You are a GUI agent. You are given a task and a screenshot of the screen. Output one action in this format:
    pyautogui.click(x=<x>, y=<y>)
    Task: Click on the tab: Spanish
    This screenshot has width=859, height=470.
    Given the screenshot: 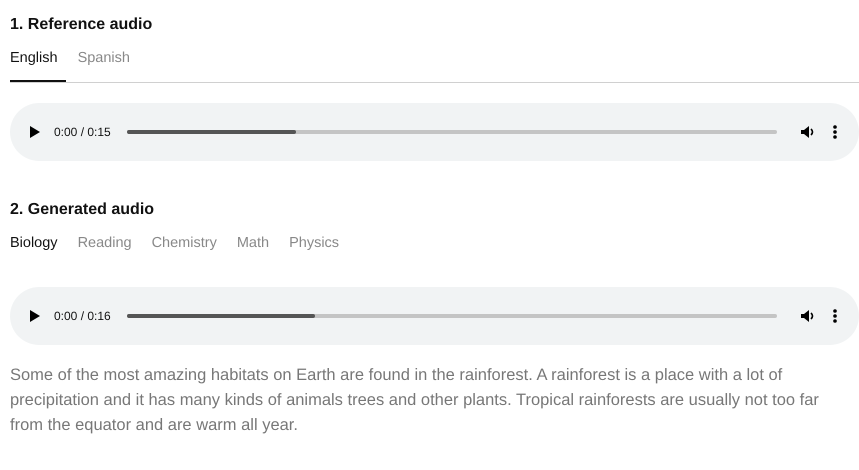 What is the action you would take?
    pyautogui.click(x=108, y=65)
    